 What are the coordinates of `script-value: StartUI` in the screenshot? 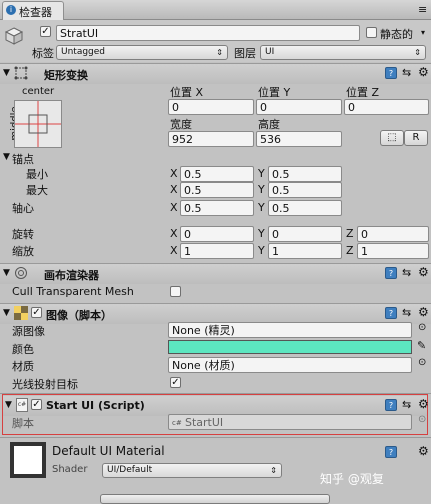 It's located at (204, 422).